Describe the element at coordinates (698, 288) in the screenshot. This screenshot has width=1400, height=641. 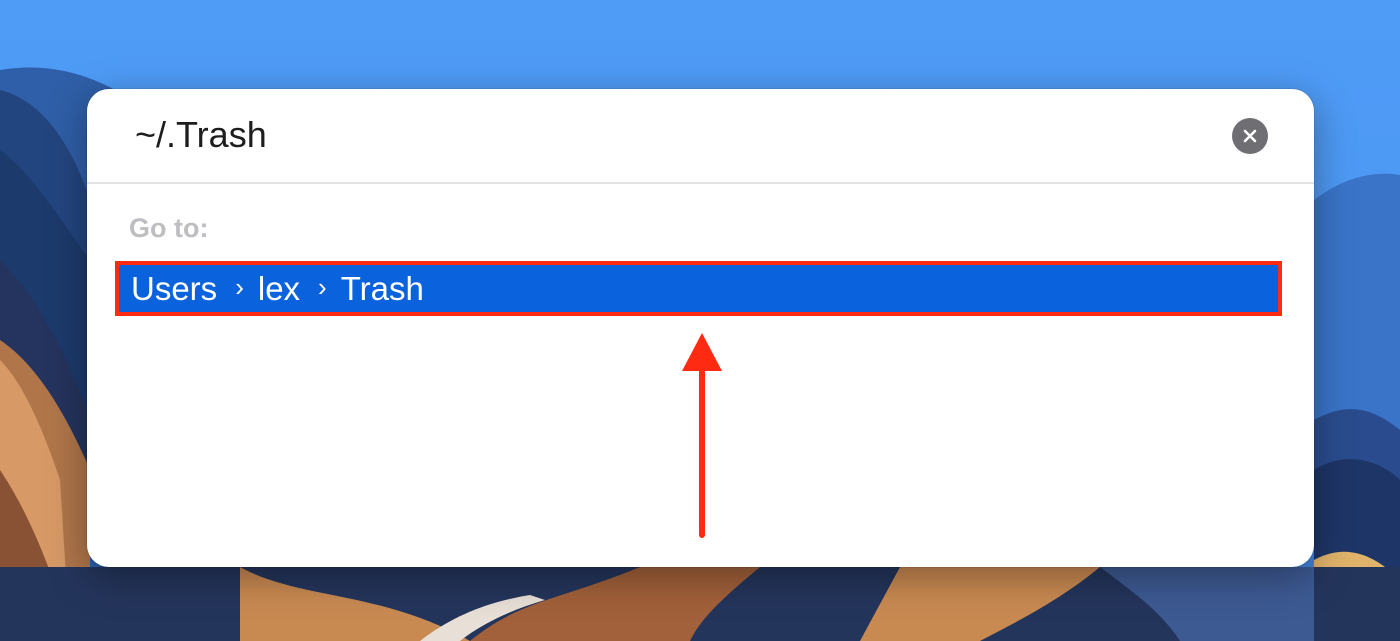
I see `result-row-trash: Users › lex › Trash` at that location.